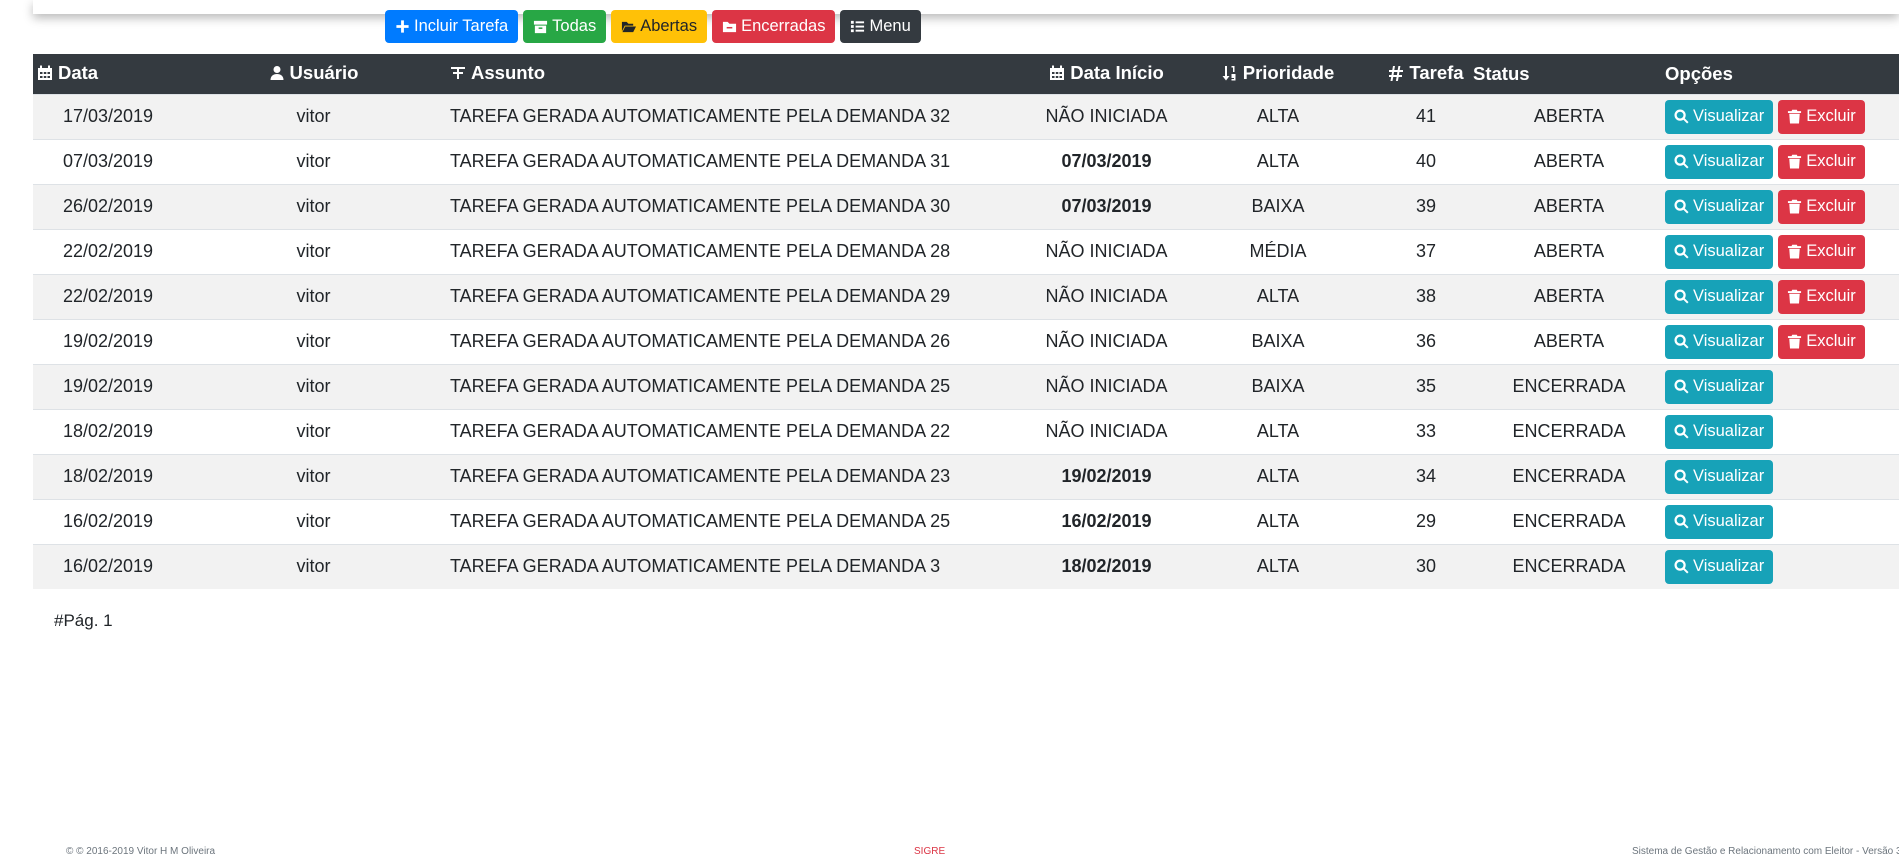 The width and height of the screenshot is (1899, 866). Describe the element at coordinates (541, 27) in the screenshot. I see `archive-icon` at that location.